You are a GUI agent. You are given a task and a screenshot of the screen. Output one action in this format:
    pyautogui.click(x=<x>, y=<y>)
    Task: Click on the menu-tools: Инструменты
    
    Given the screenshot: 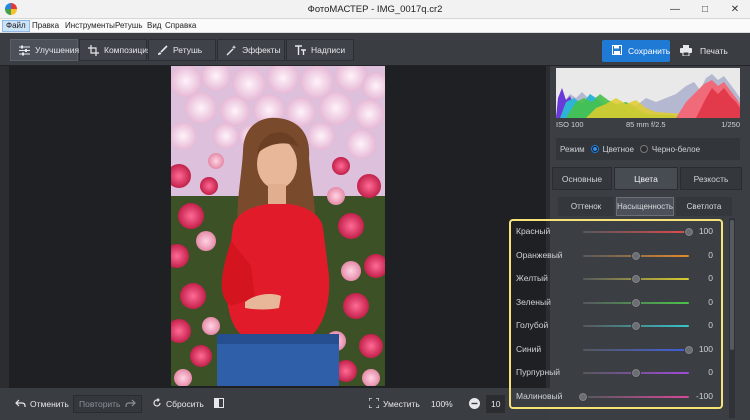 What is the action you would take?
    pyautogui.click(x=90, y=26)
    